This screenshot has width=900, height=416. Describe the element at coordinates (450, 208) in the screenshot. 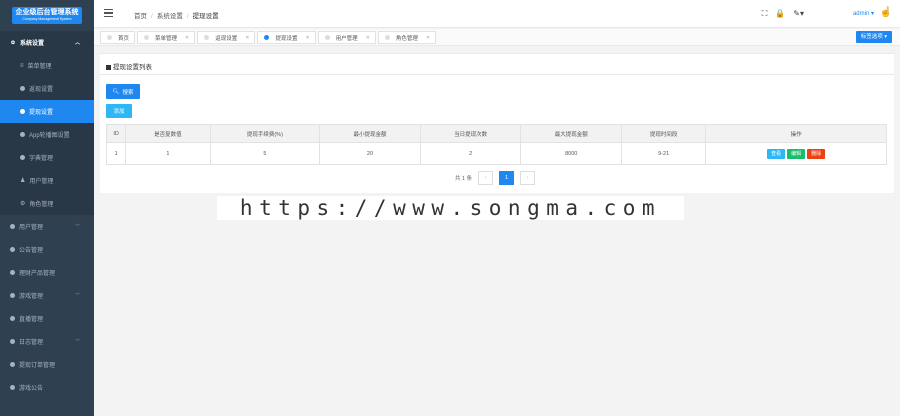

I see `watermark: https://www.songma.com` at that location.